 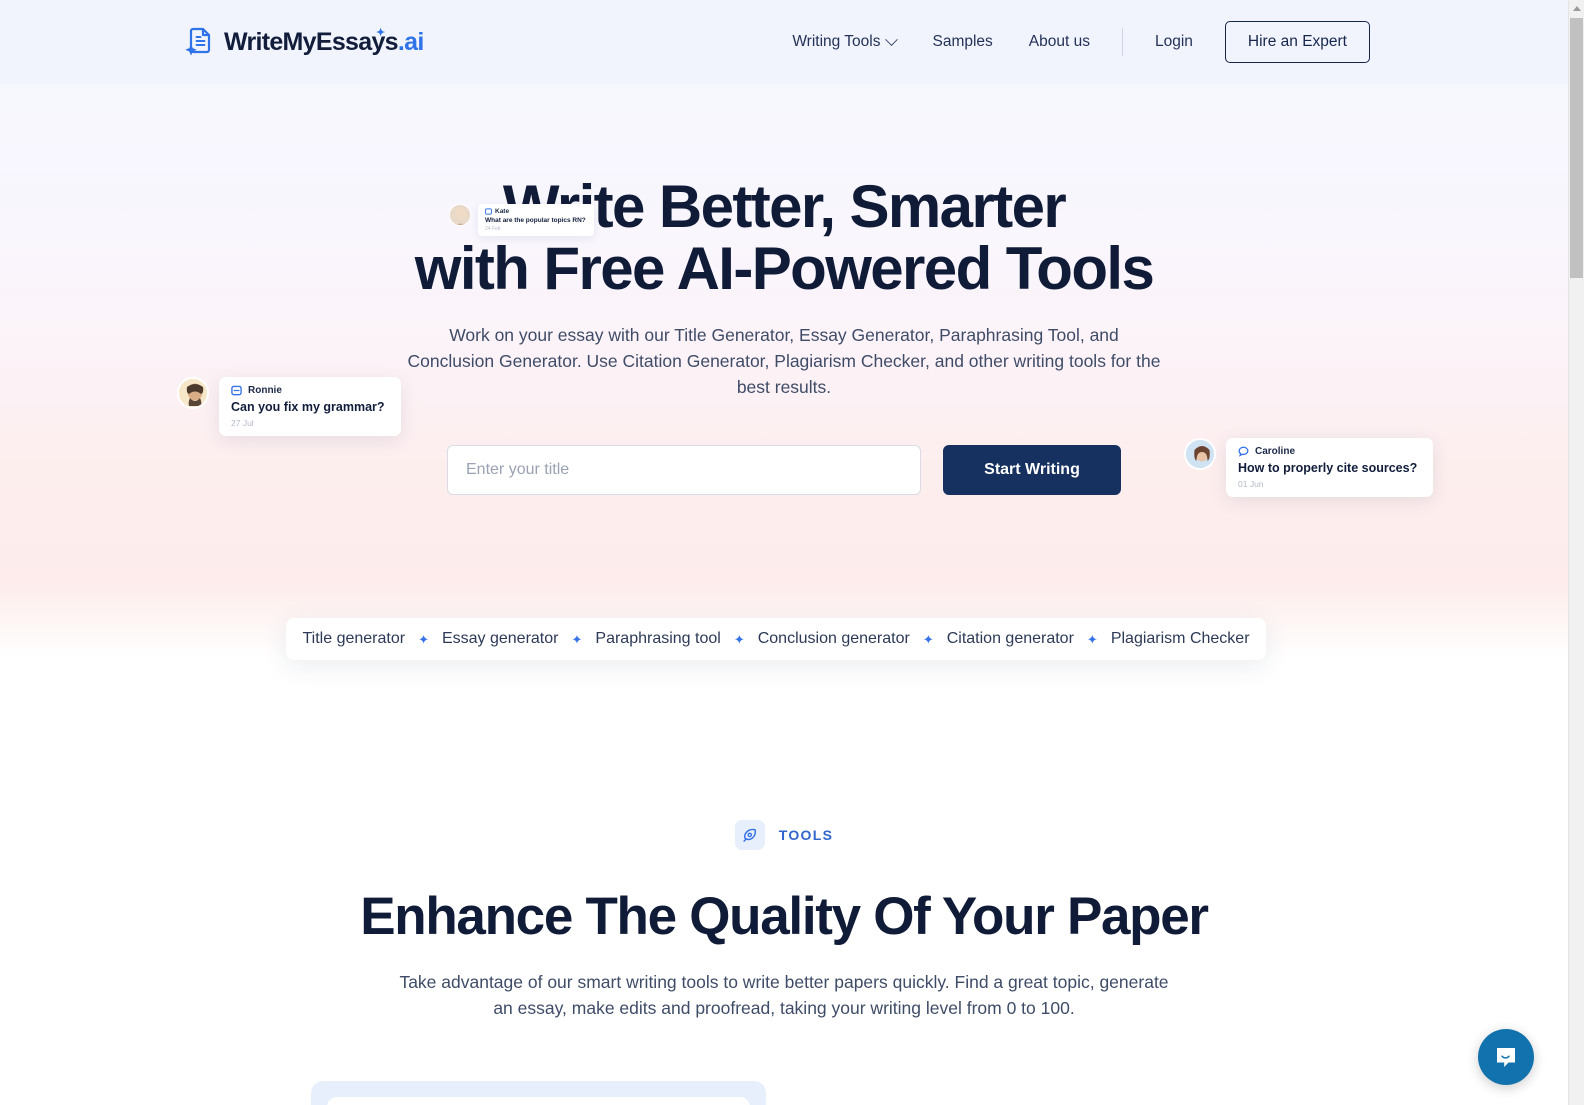 What do you see at coordinates (1576, 148) in the screenshot?
I see `scrollbar-thumb` at bounding box center [1576, 148].